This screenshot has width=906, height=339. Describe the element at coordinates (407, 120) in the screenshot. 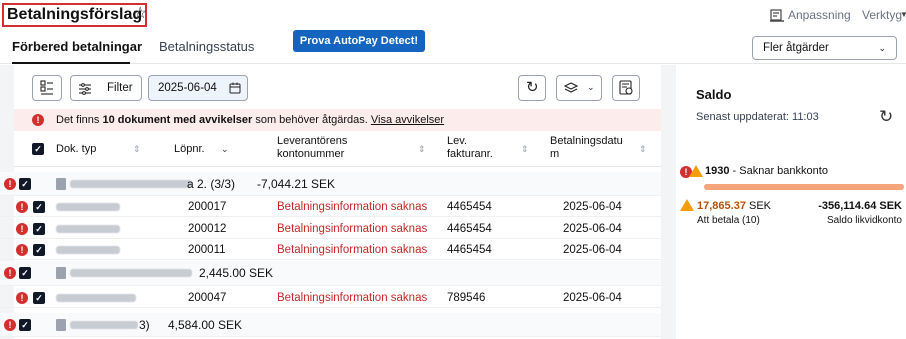

I see `show-deviations-link: Visa avvikelser` at that location.